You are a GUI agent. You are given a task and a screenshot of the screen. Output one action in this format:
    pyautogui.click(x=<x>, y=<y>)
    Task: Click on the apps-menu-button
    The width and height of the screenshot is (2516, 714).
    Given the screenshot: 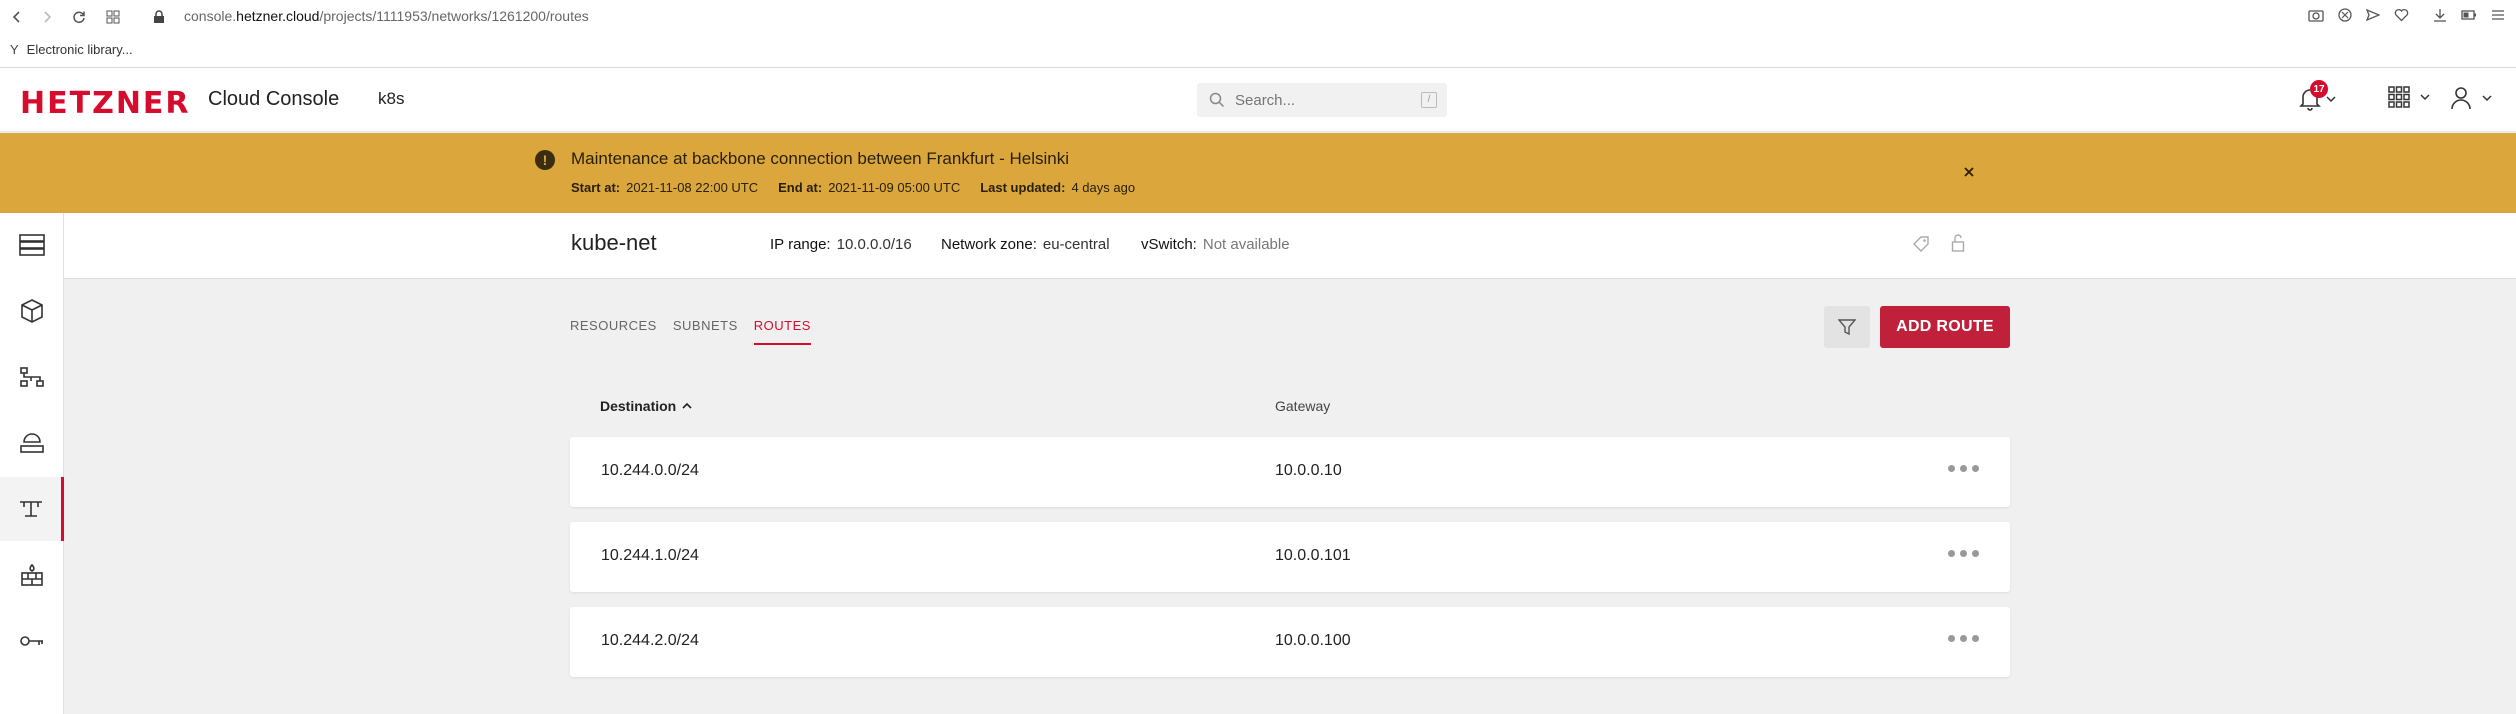 What is the action you would take?
    pyautogui.click(x=2409, y=97)
    